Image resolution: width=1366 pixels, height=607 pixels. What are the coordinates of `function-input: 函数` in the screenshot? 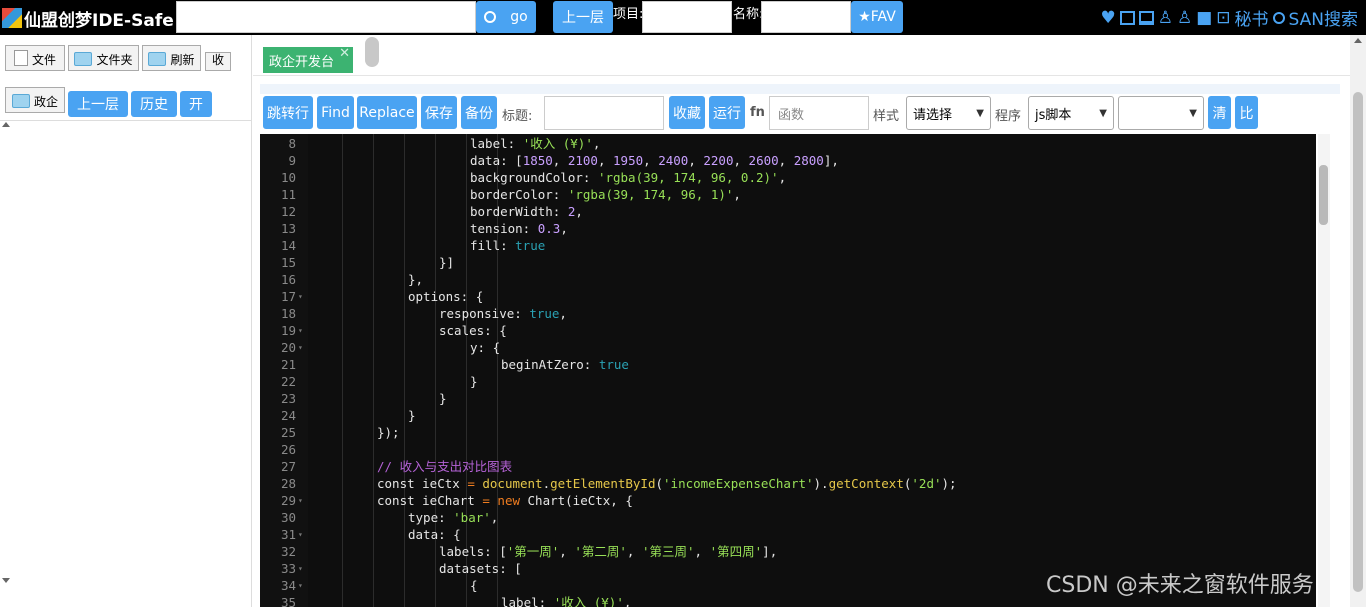 It's located at (819, 113).